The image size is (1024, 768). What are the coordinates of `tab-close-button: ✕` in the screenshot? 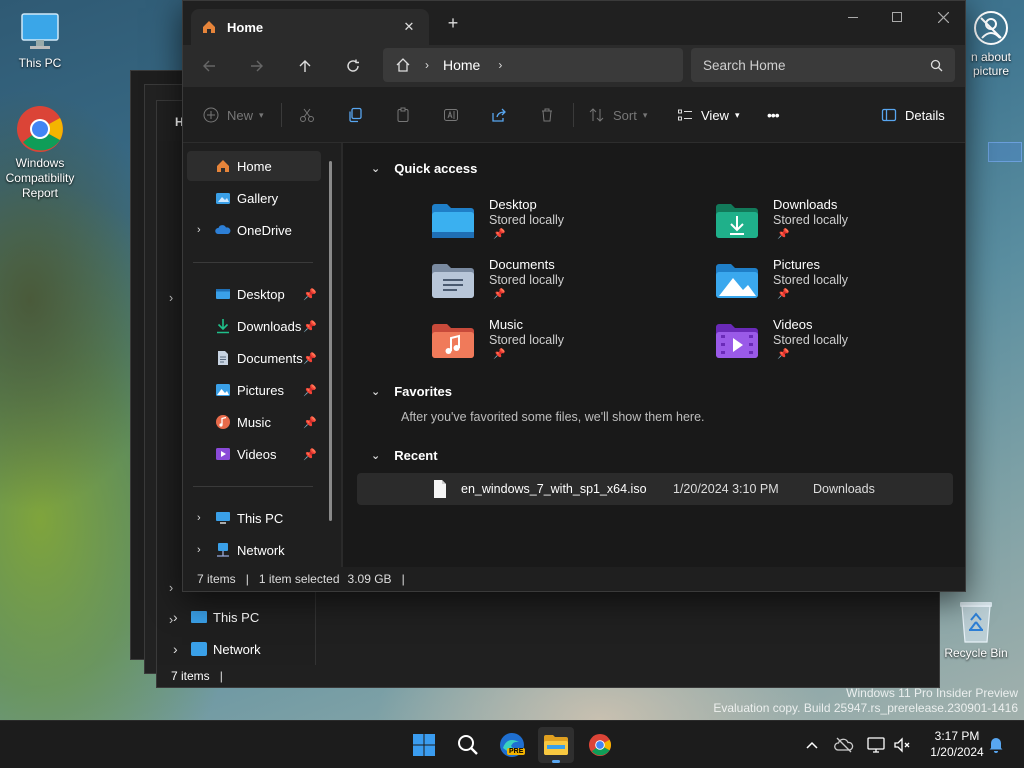 It's located at (409, 27).